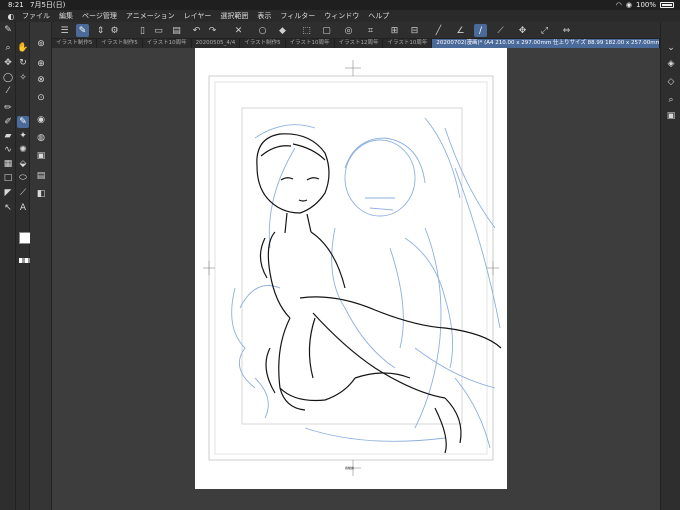  I want to click on subtool-column: ⊚ ⊕ ⊗ ⊙ ◉ ◍ ▣ ▤ ◧, so click(41, 266).